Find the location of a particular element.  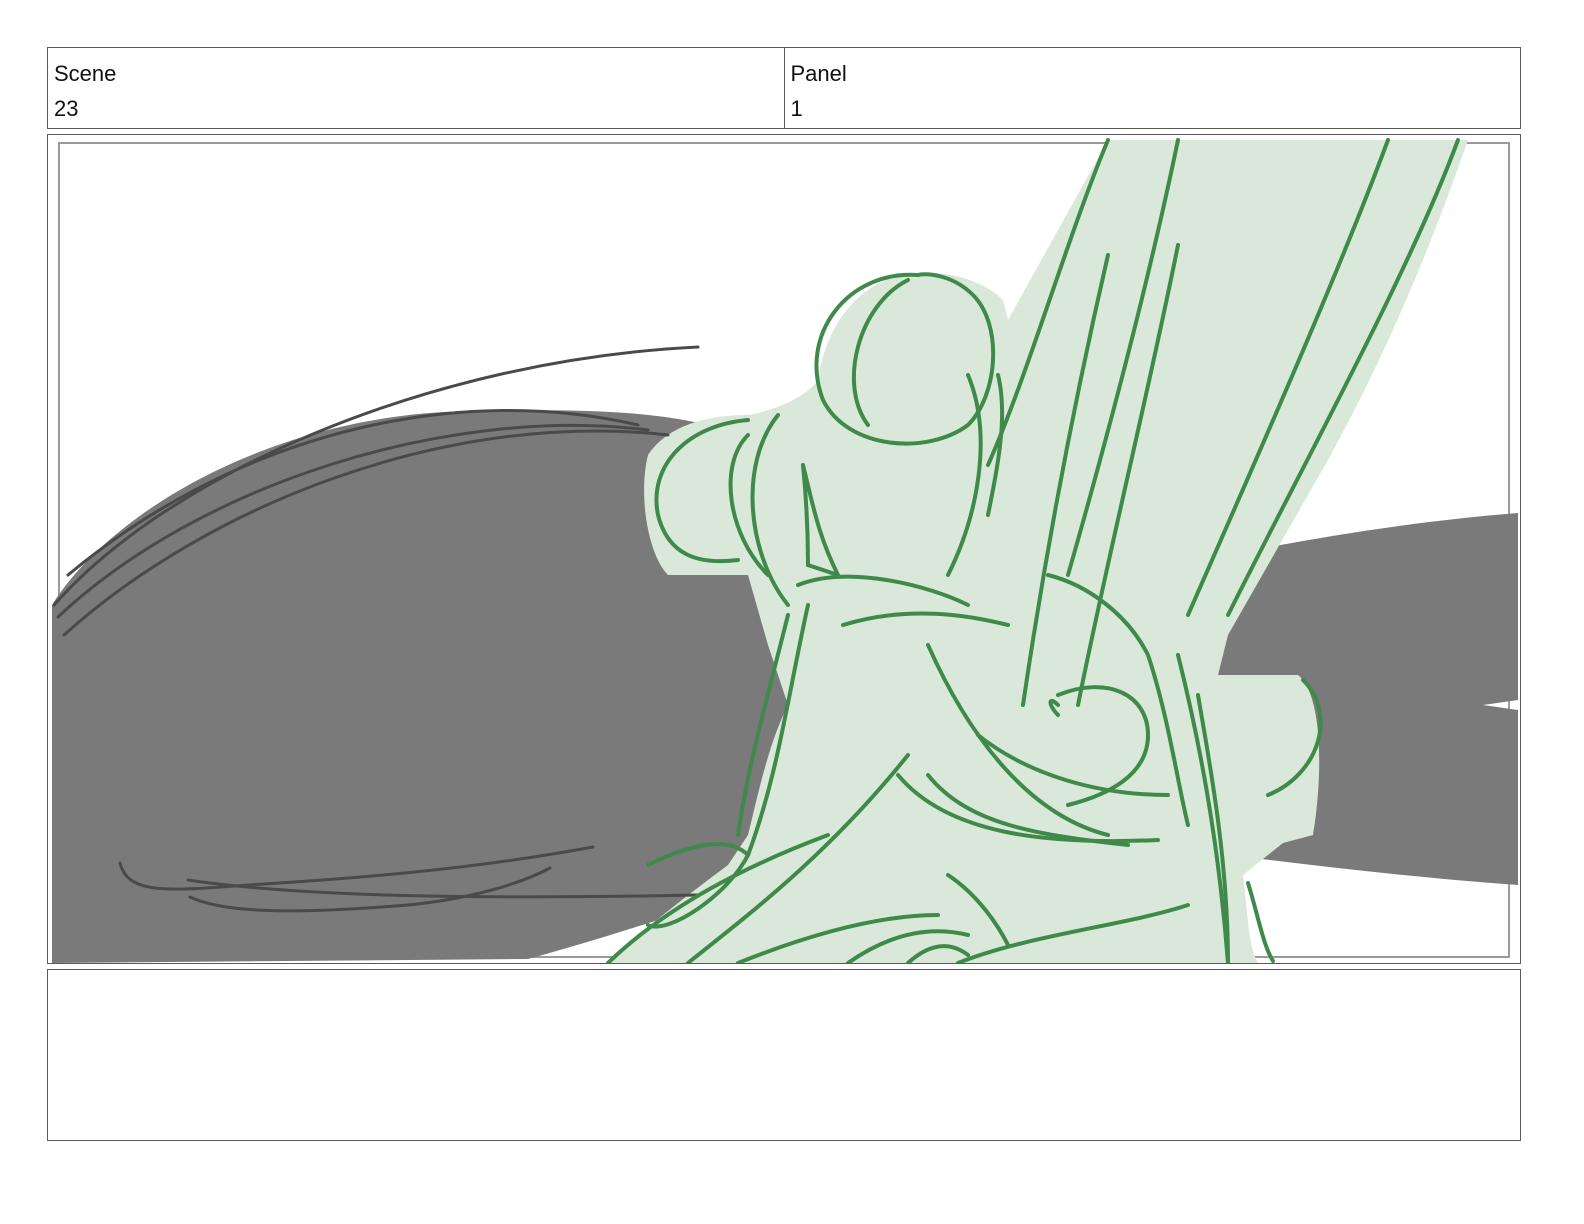

panel-cell: Panel 1 is located at coordinates (1152, 88).